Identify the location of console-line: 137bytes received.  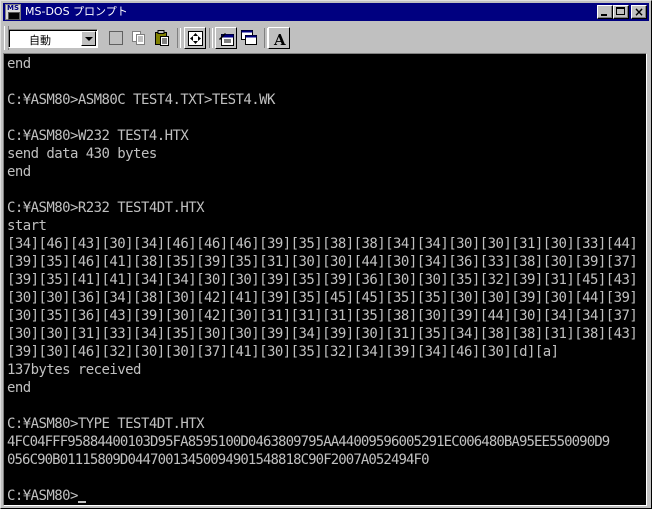
(74, 370).